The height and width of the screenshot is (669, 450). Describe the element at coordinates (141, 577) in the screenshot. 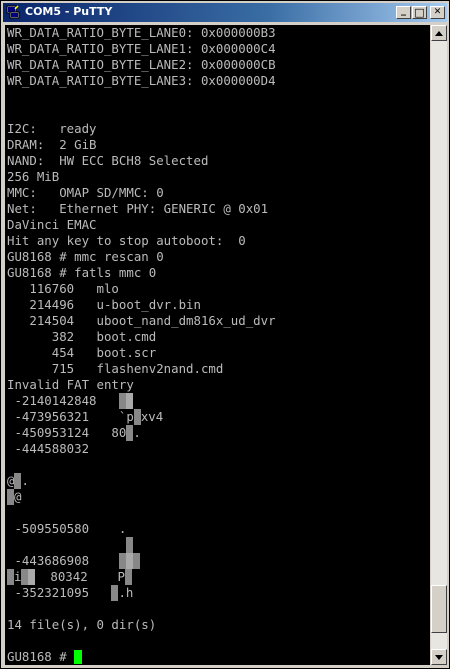

I see `terminal-line: i 80342 P` at that location.